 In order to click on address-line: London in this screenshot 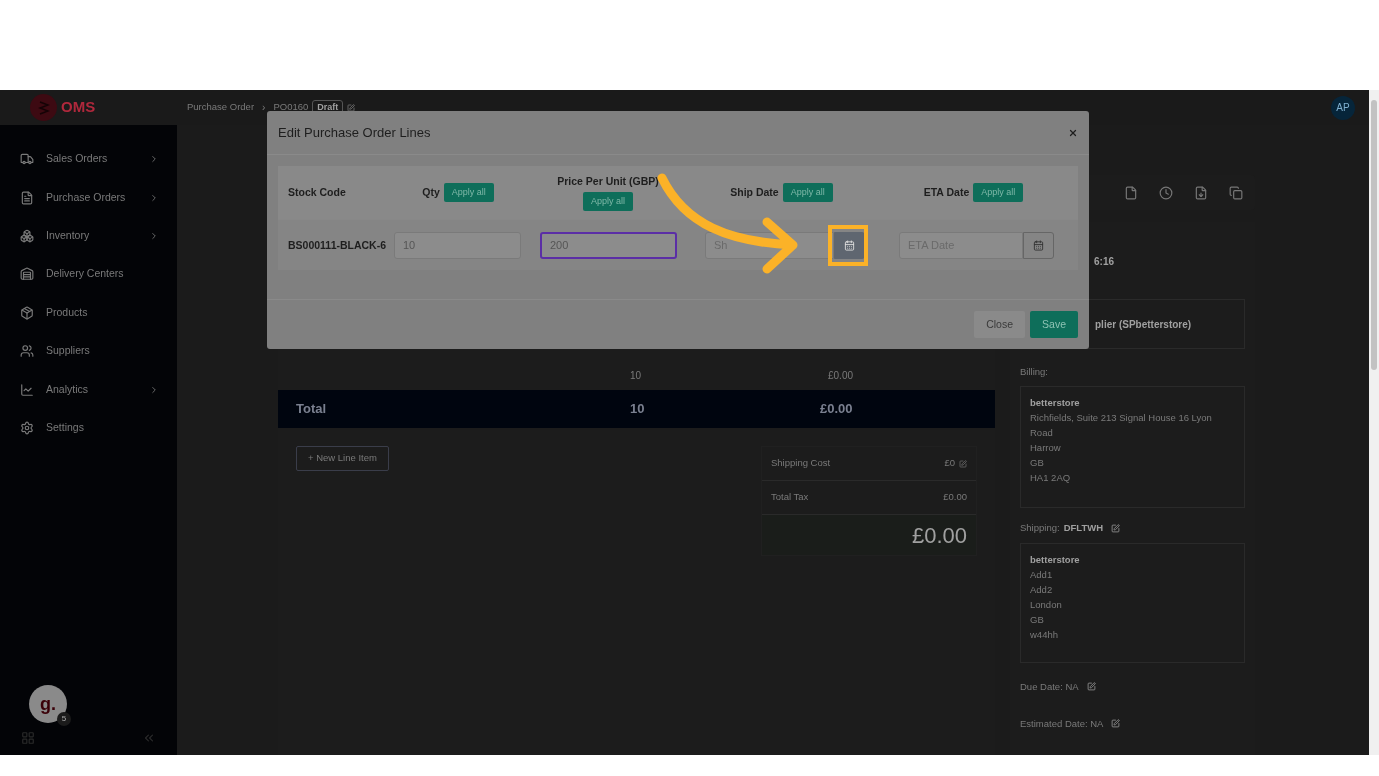, I will do `click(1046, 604)`.